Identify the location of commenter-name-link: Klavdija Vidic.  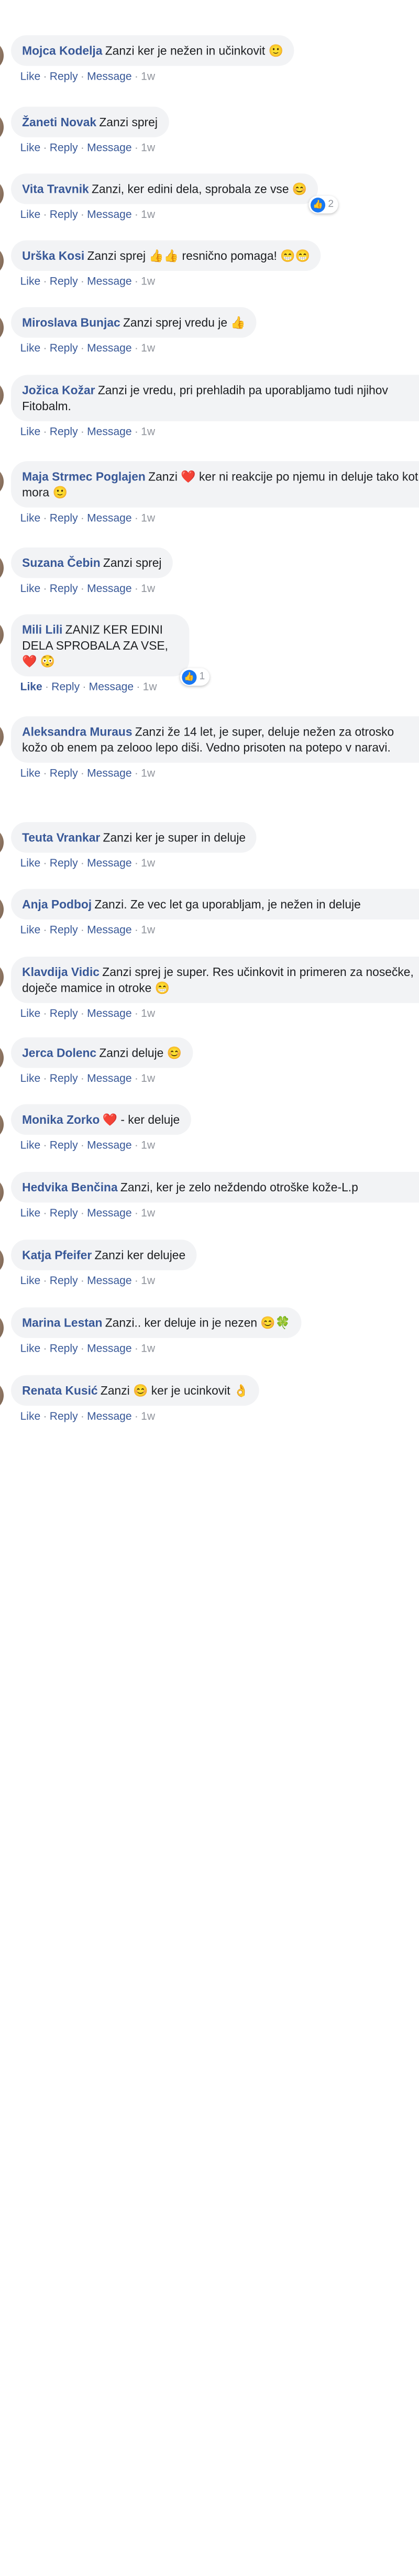
(61, 972).